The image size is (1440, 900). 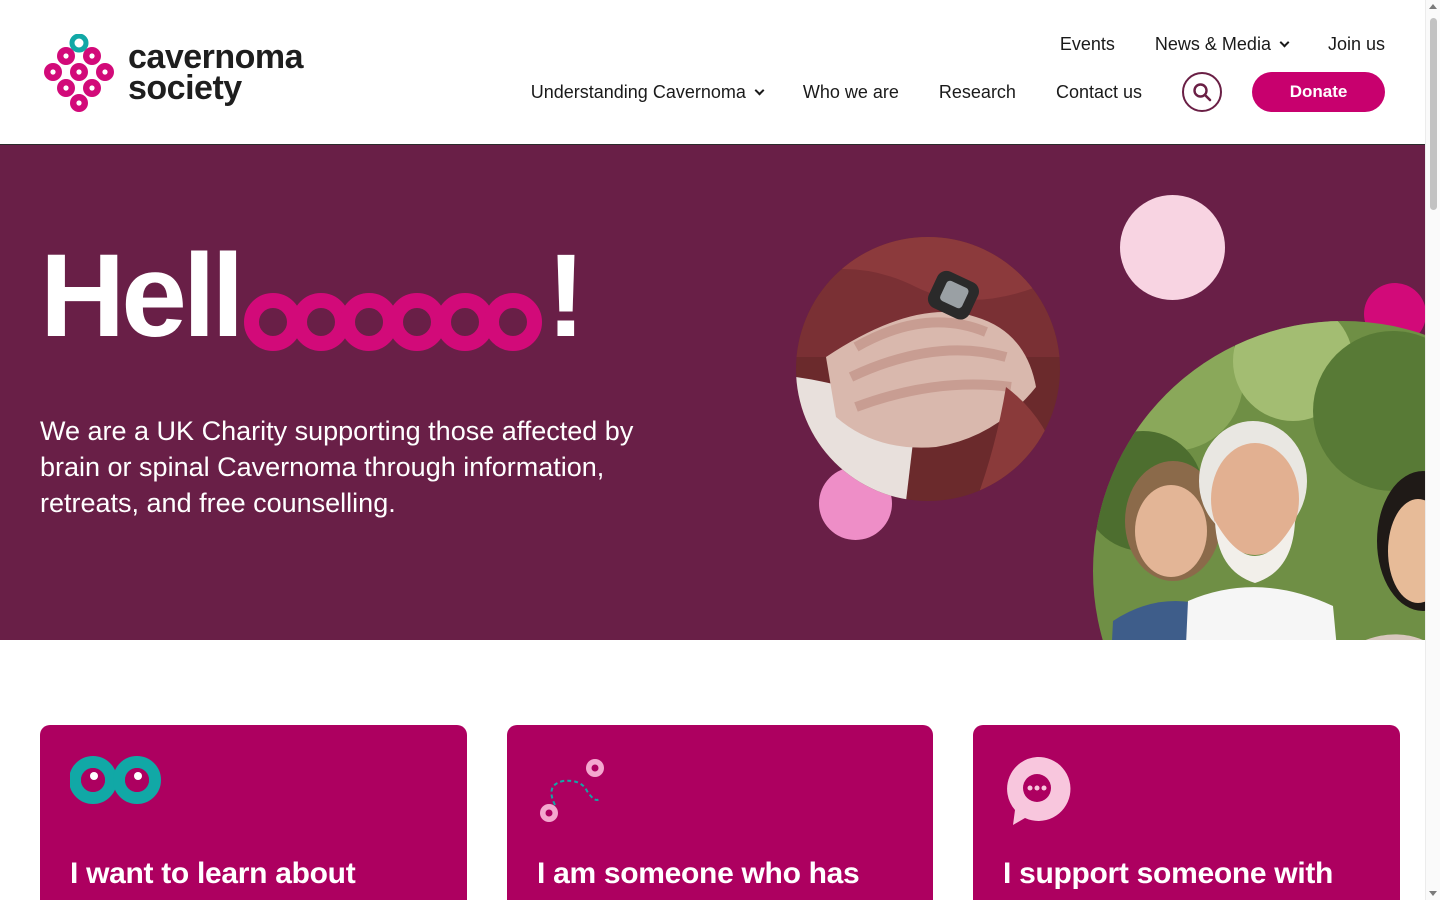 I want to click on scroll-down-arrow-icon, so click(x=1433, y=893).